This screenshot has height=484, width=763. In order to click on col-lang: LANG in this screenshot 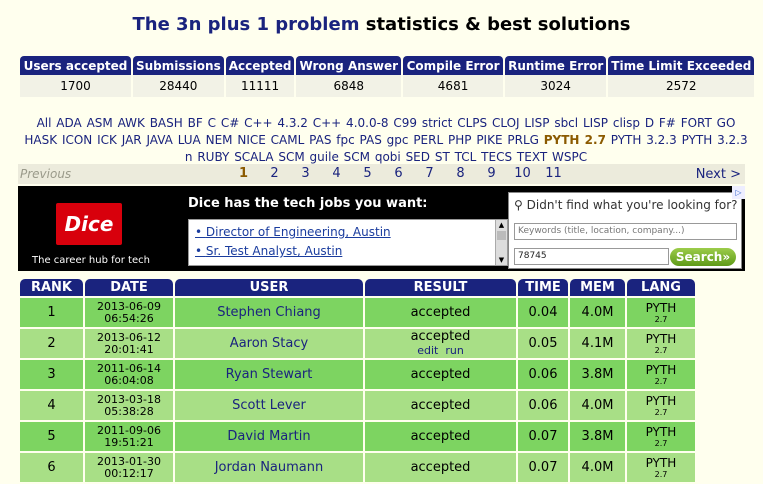, I will do `click(661, 287)`.